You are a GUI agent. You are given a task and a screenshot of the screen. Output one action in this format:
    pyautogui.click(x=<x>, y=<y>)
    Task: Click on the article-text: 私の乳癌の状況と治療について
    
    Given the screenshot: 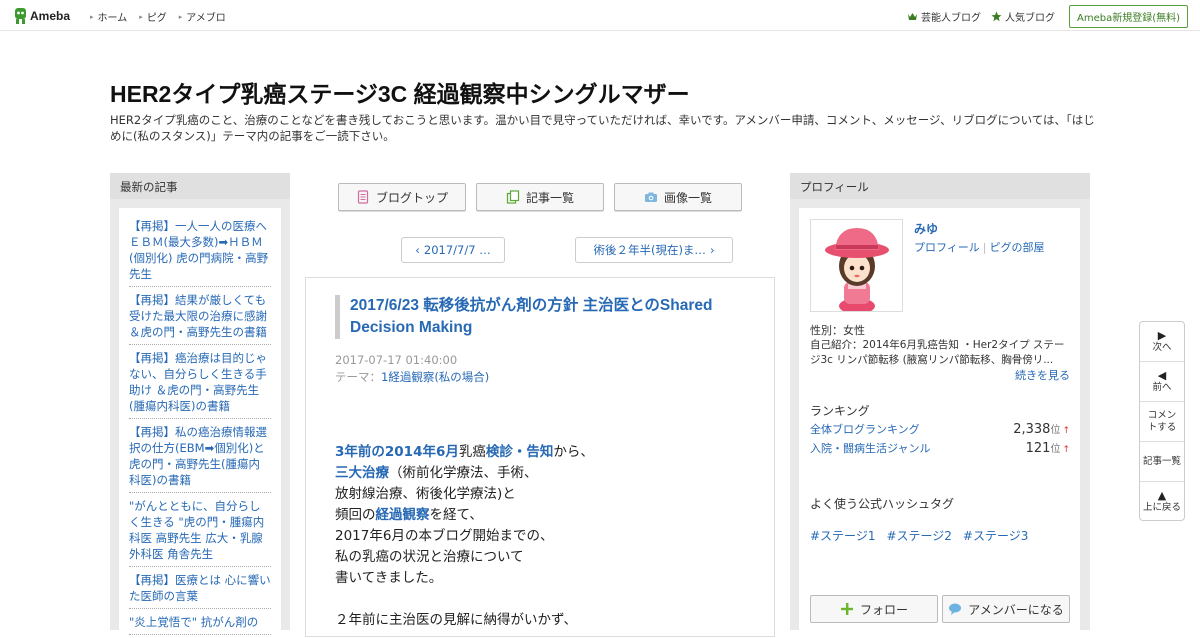 What is the action you would take?
    pyautogui.click(x=429, y=557)
    